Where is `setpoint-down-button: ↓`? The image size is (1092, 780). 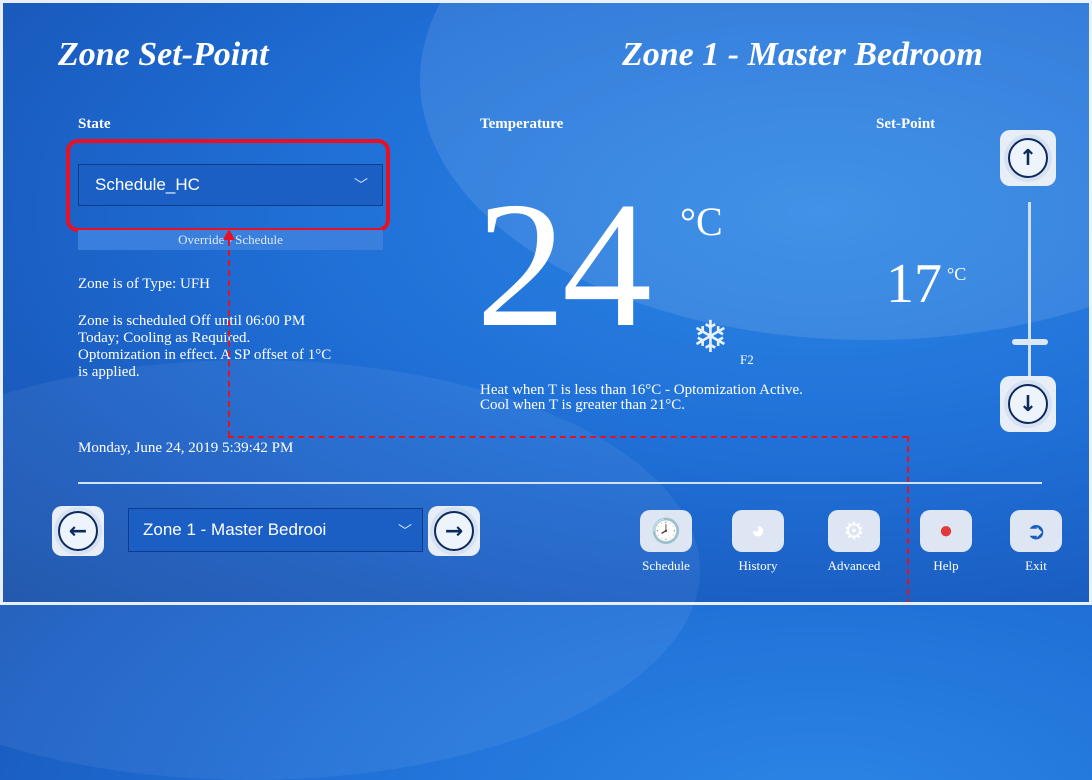
setpoint-down-button: ↓ is located at coordinates (1028, 404).